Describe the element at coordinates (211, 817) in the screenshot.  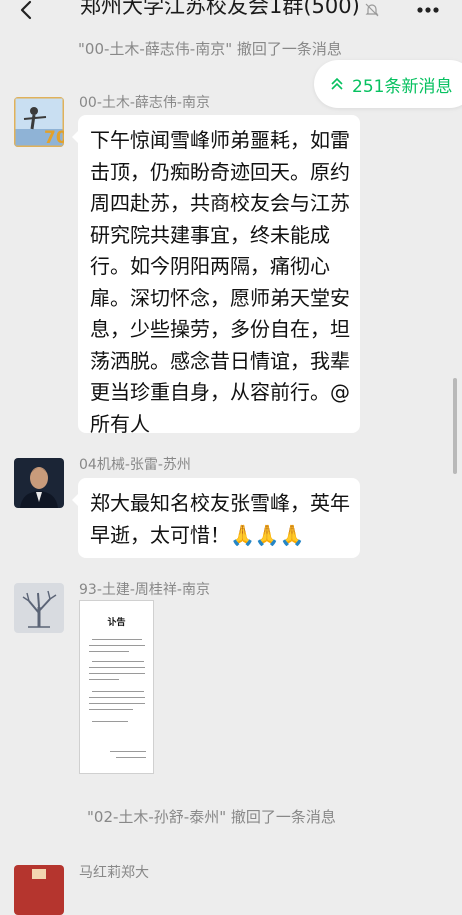
I see `recall-notice: "02-土木-孙舒-泰州" 撤回了一条消息` at that location.